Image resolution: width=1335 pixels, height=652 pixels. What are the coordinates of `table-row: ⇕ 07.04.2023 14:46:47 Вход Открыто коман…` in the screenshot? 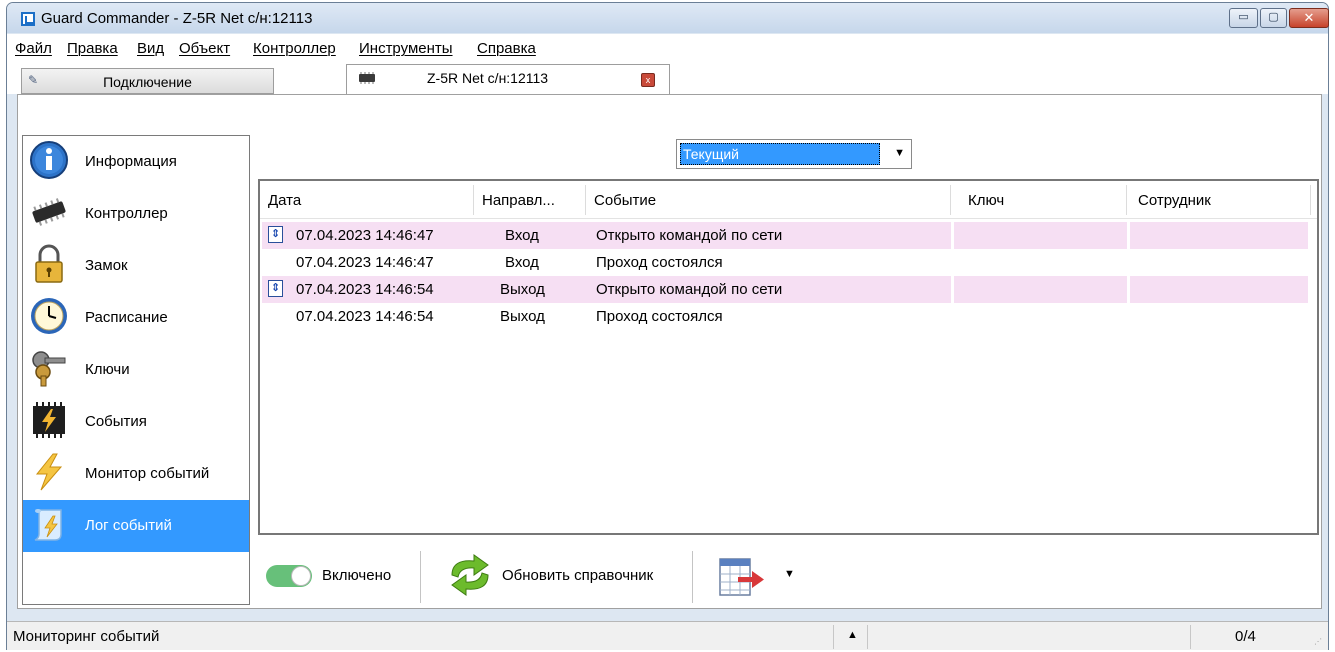 It's located at (785, 235).